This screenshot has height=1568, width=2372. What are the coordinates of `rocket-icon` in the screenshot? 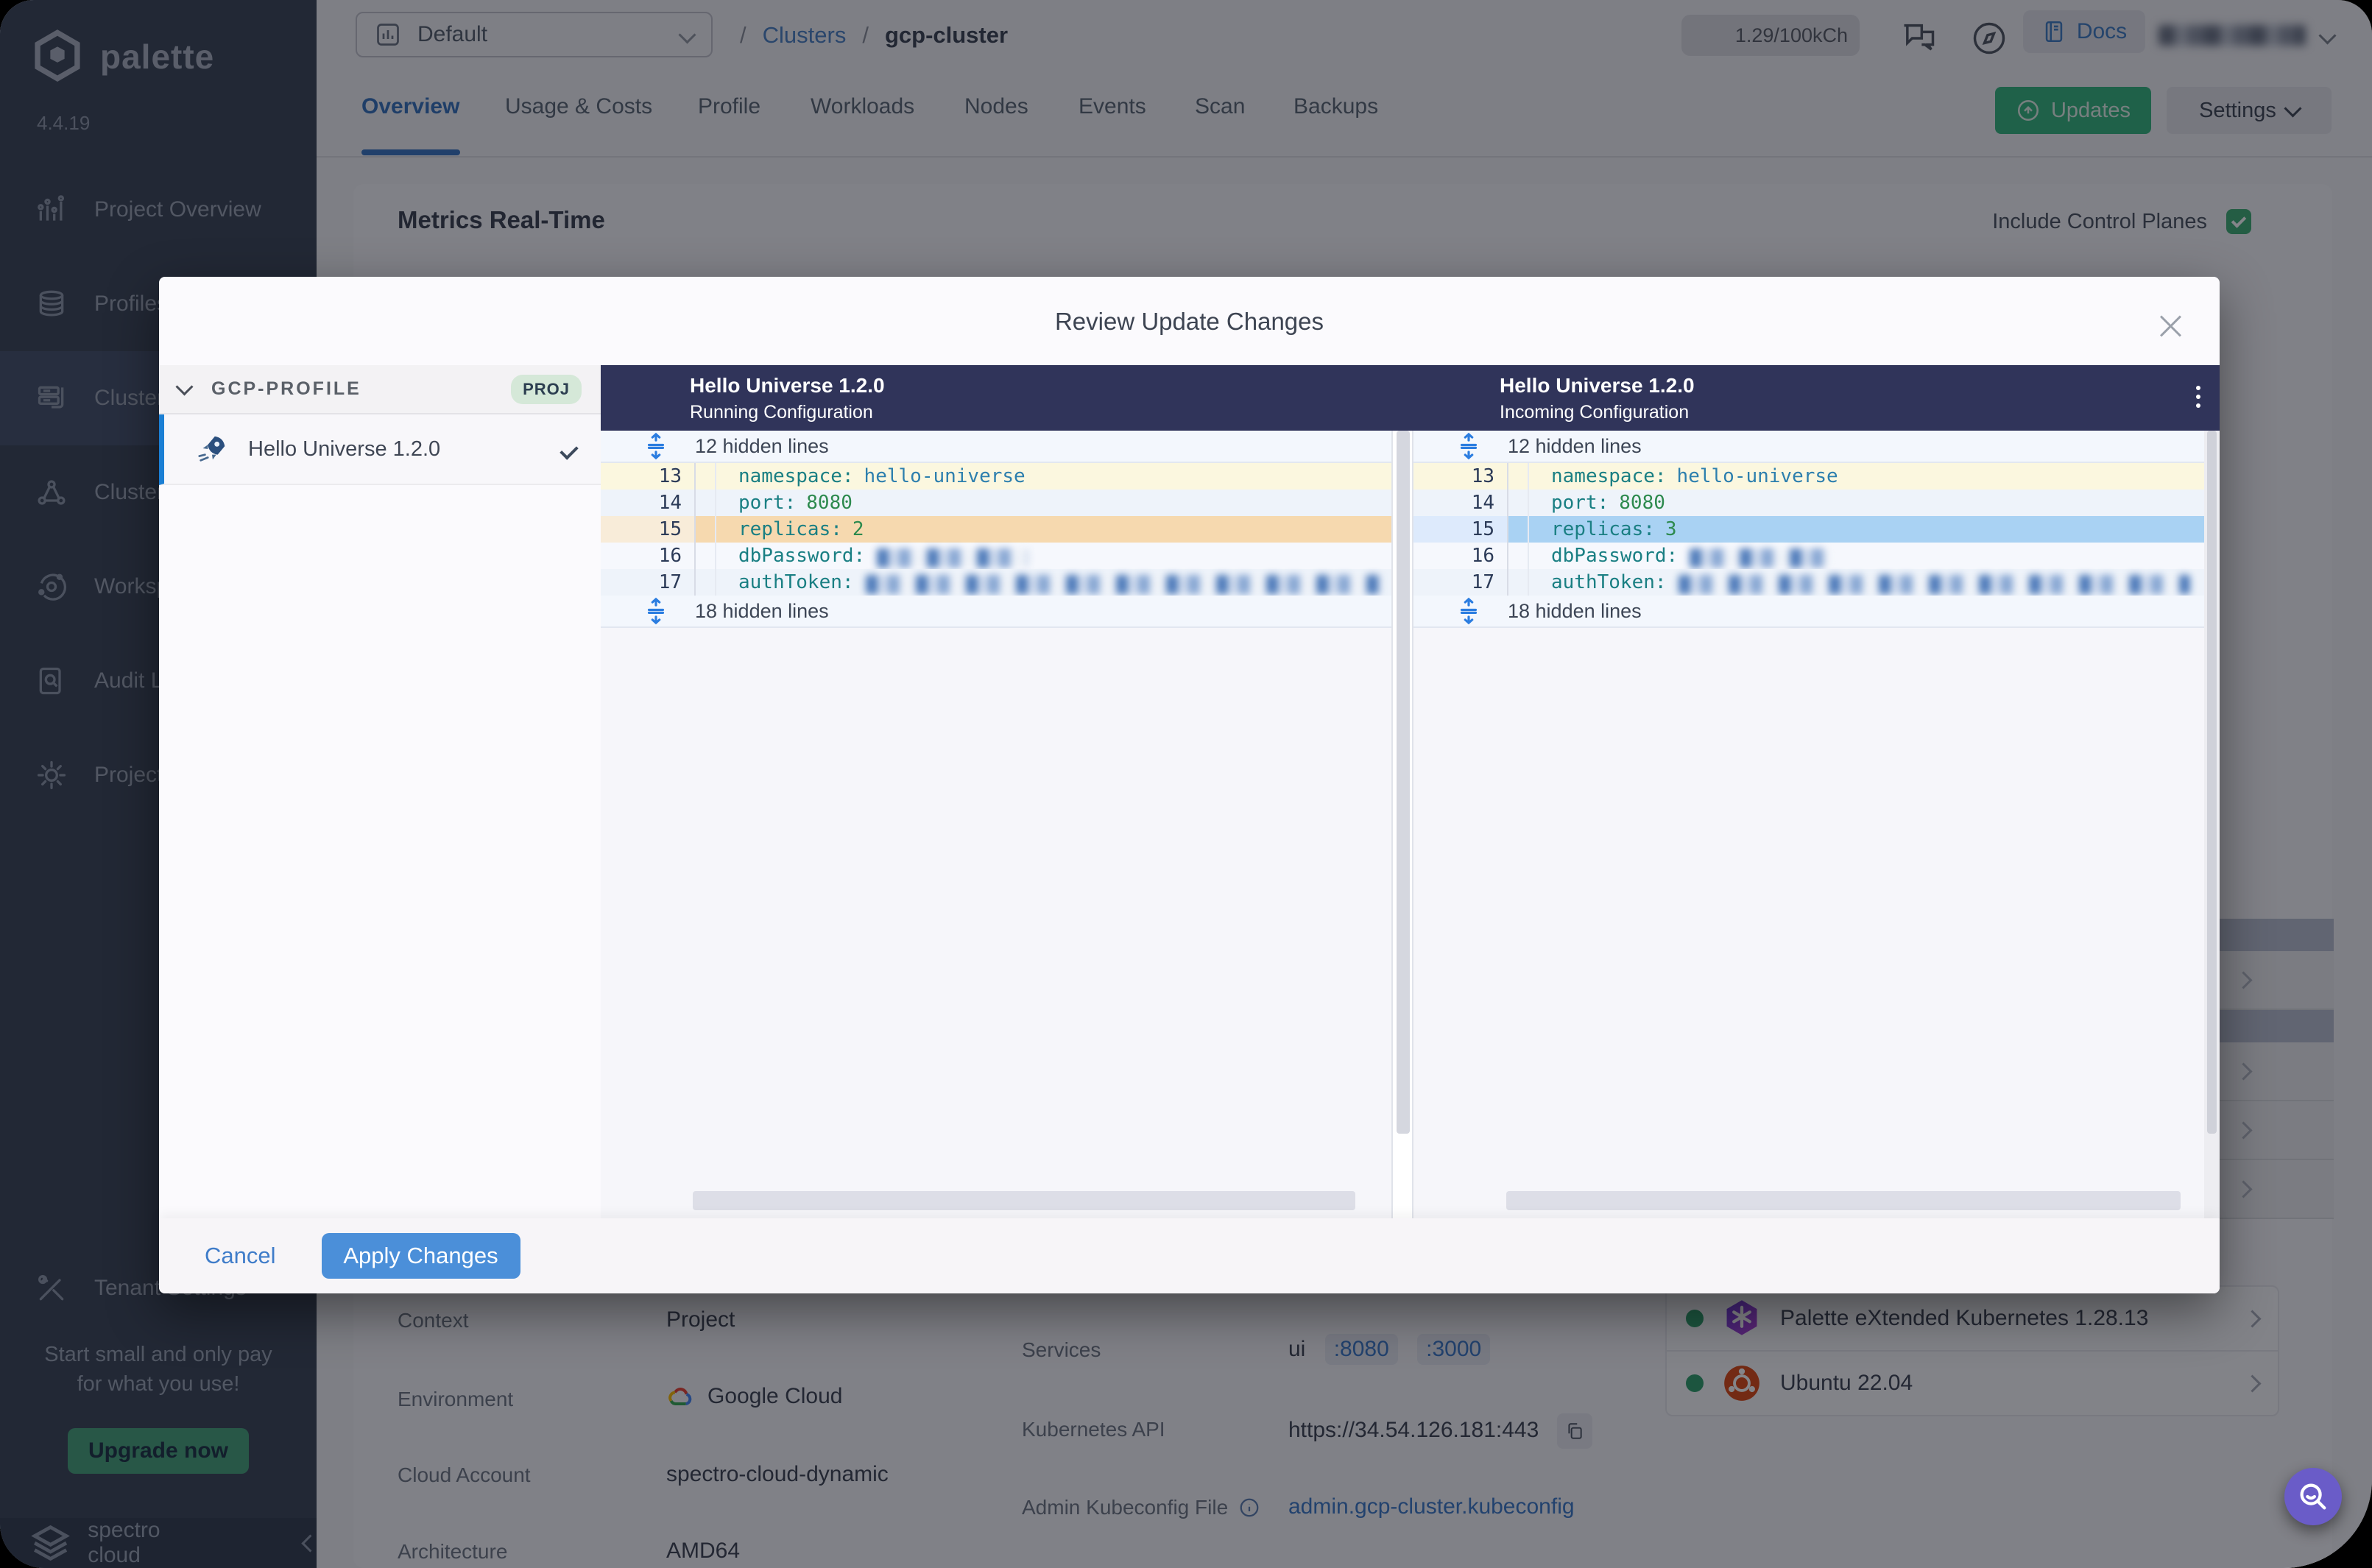 It's located at (211, 449).